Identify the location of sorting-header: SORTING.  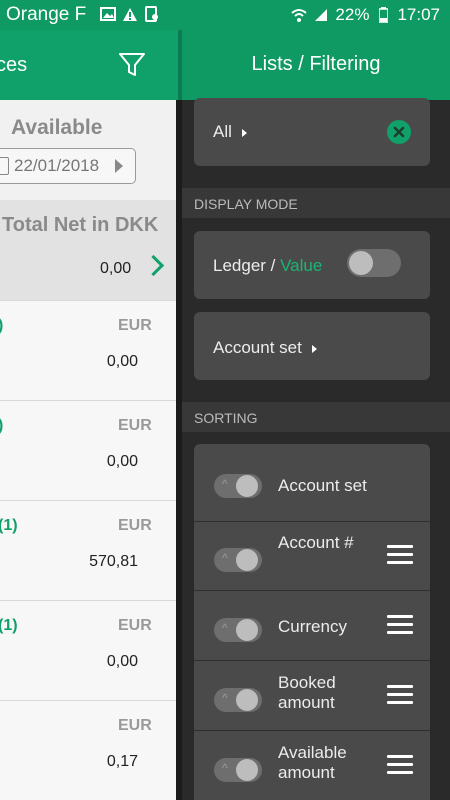
(316, 417).